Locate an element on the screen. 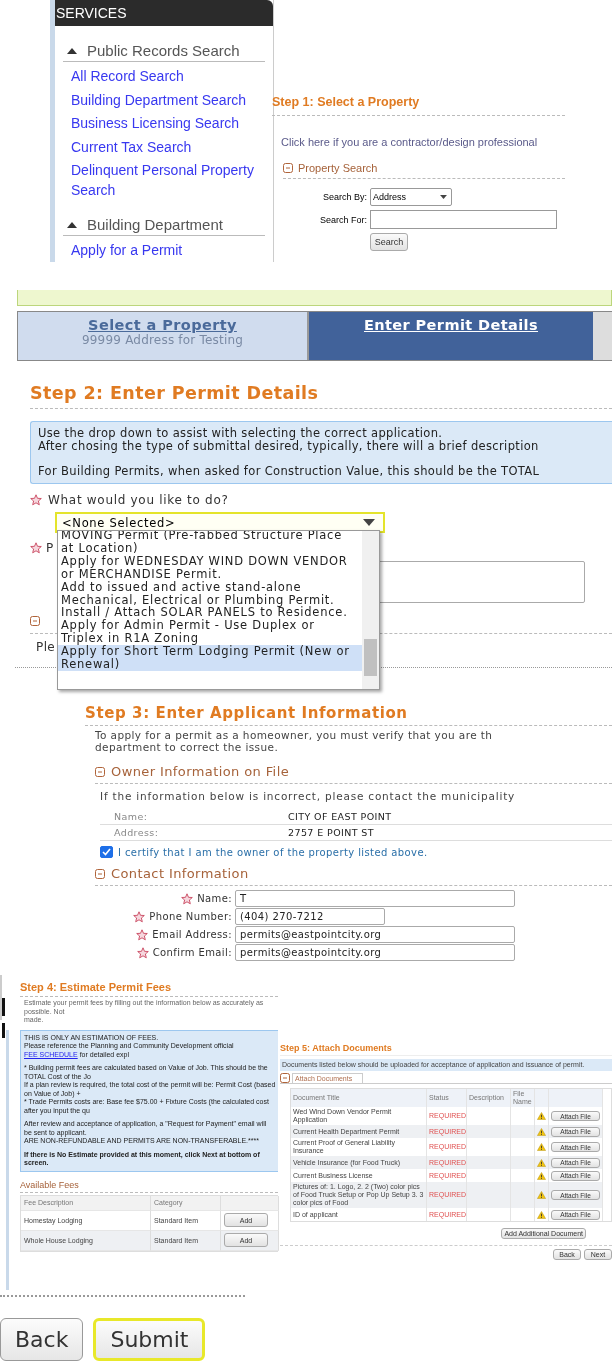 The height and width of the screenshot is (1361, 612). step-heading: Step 5: Attach Documents is located at coordinates (446, 1049).